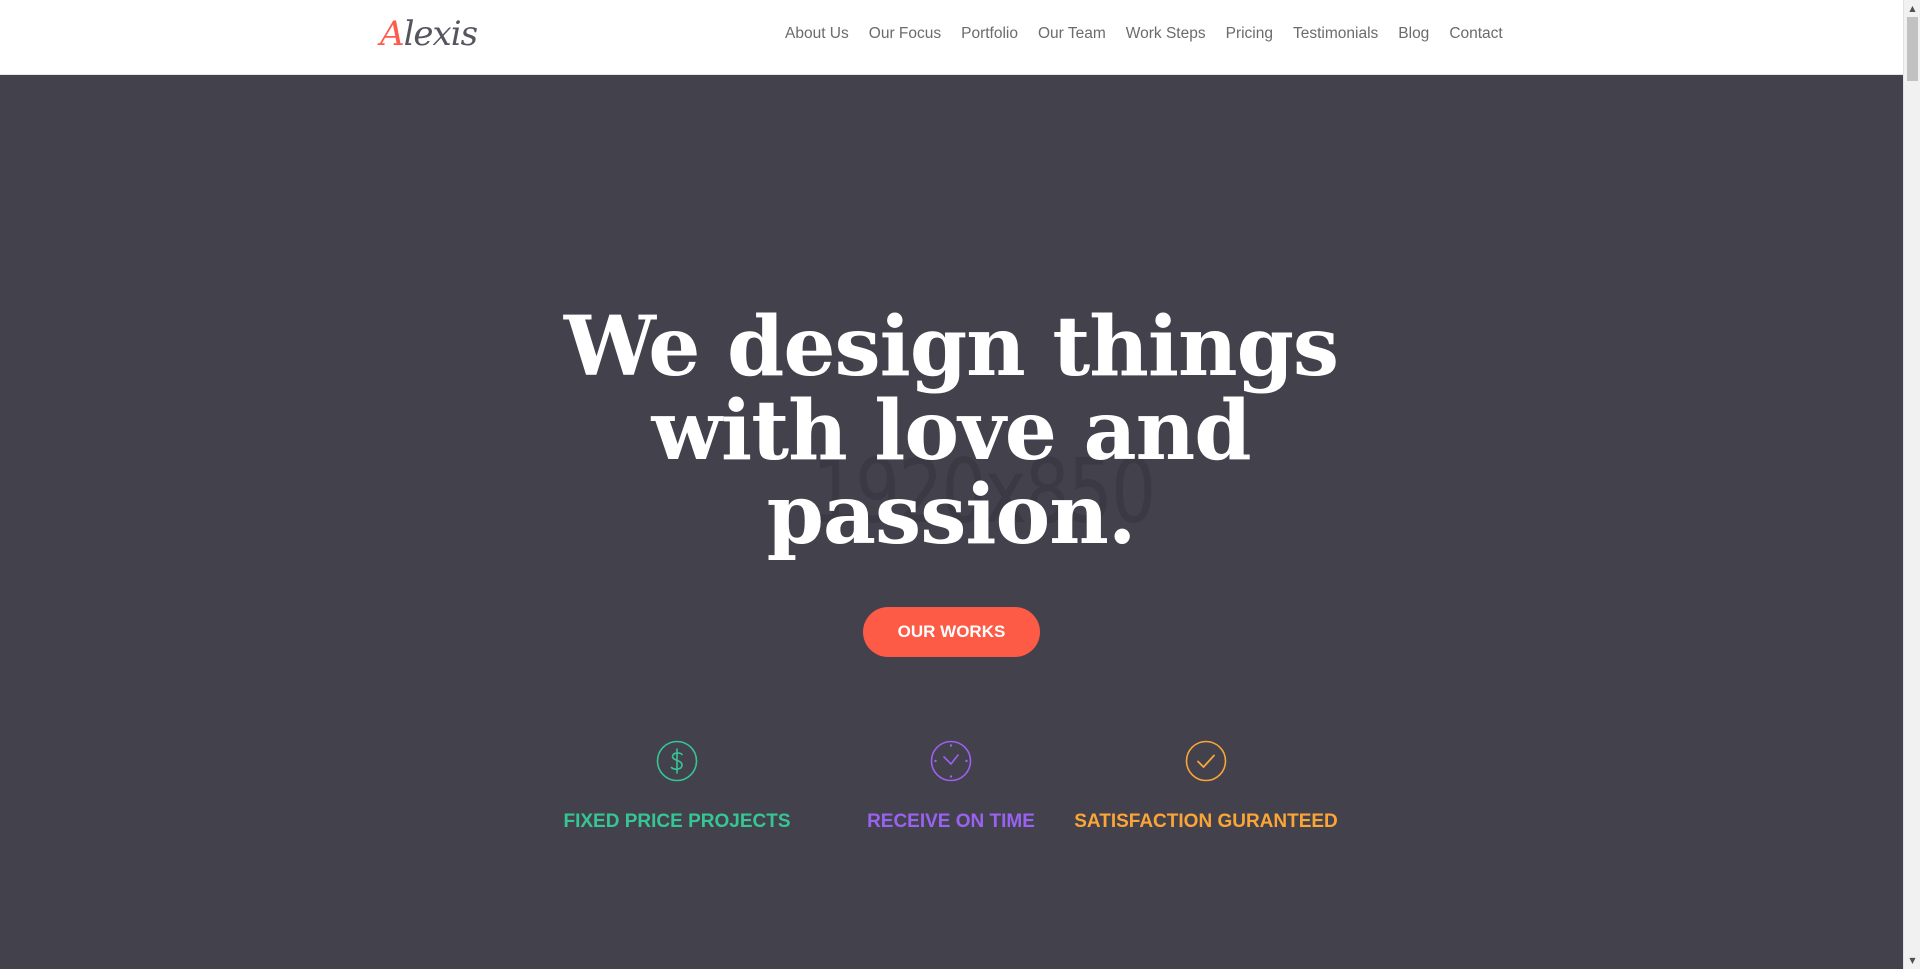 The width and height of the screenshot is (1920, 969). Describe the element at coordinates (1072, 34) in the screenshot. I see `nav-item-our-team: Our Team` at that location.